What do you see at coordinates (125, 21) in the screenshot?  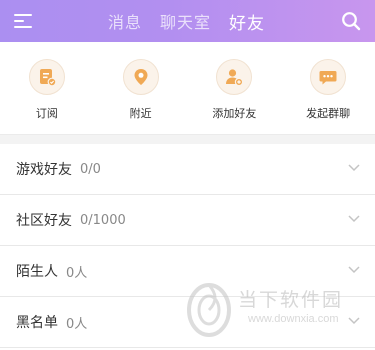 I see `tab-messages: 消息` at bounding box center [125, 21].